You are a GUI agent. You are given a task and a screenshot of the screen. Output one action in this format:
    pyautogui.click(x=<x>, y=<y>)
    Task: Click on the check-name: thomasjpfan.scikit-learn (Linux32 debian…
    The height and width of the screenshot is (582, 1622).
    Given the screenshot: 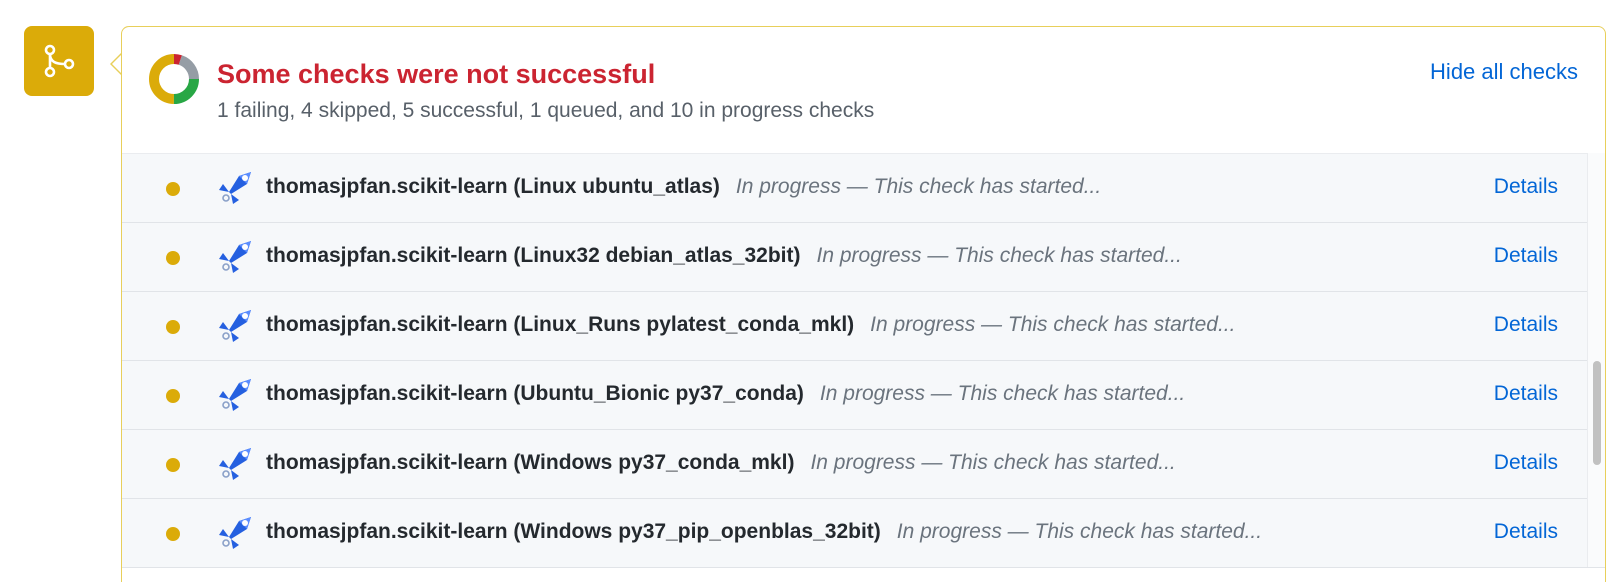 What is the action you would take?
    pyautogui.click(x=724, y=256)
    